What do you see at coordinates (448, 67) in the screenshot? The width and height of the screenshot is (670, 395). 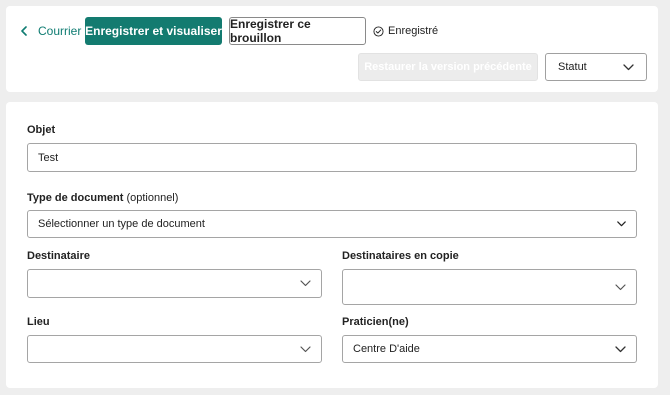 I see `restore-previous-version-button: Restaurer la version précédente` at bounding box center [448, 67].